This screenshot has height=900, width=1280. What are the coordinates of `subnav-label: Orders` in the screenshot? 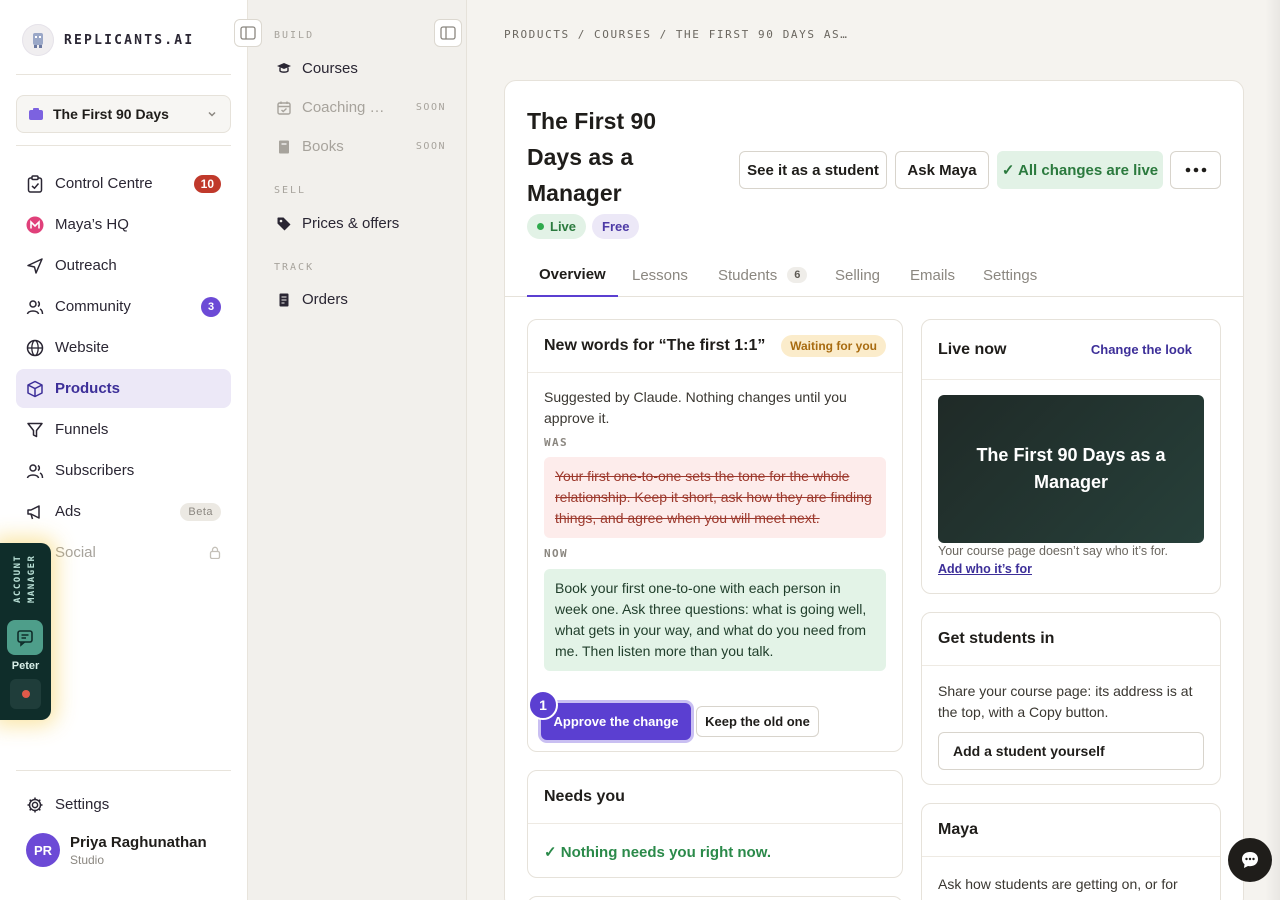 It's located at (325, 299).